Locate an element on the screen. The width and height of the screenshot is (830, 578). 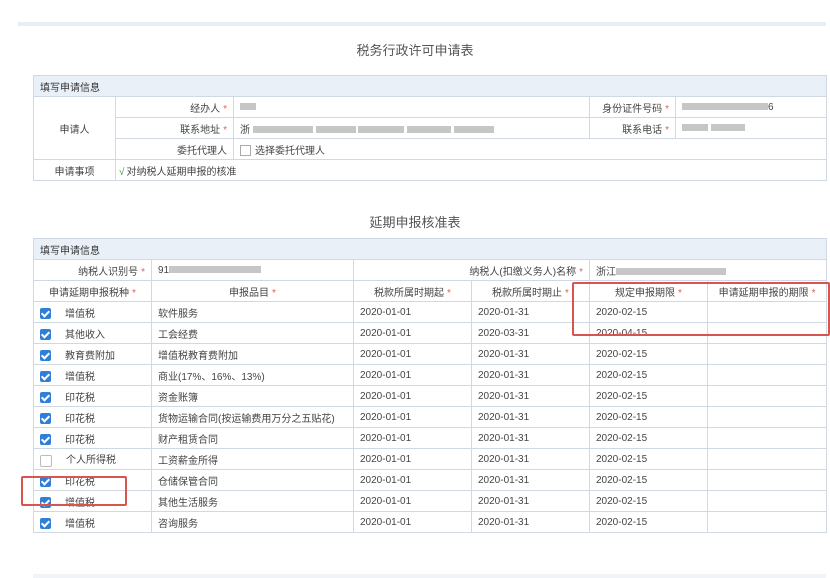
delegate-field: 选择委托代理人 is located at coordinates (530, 149).